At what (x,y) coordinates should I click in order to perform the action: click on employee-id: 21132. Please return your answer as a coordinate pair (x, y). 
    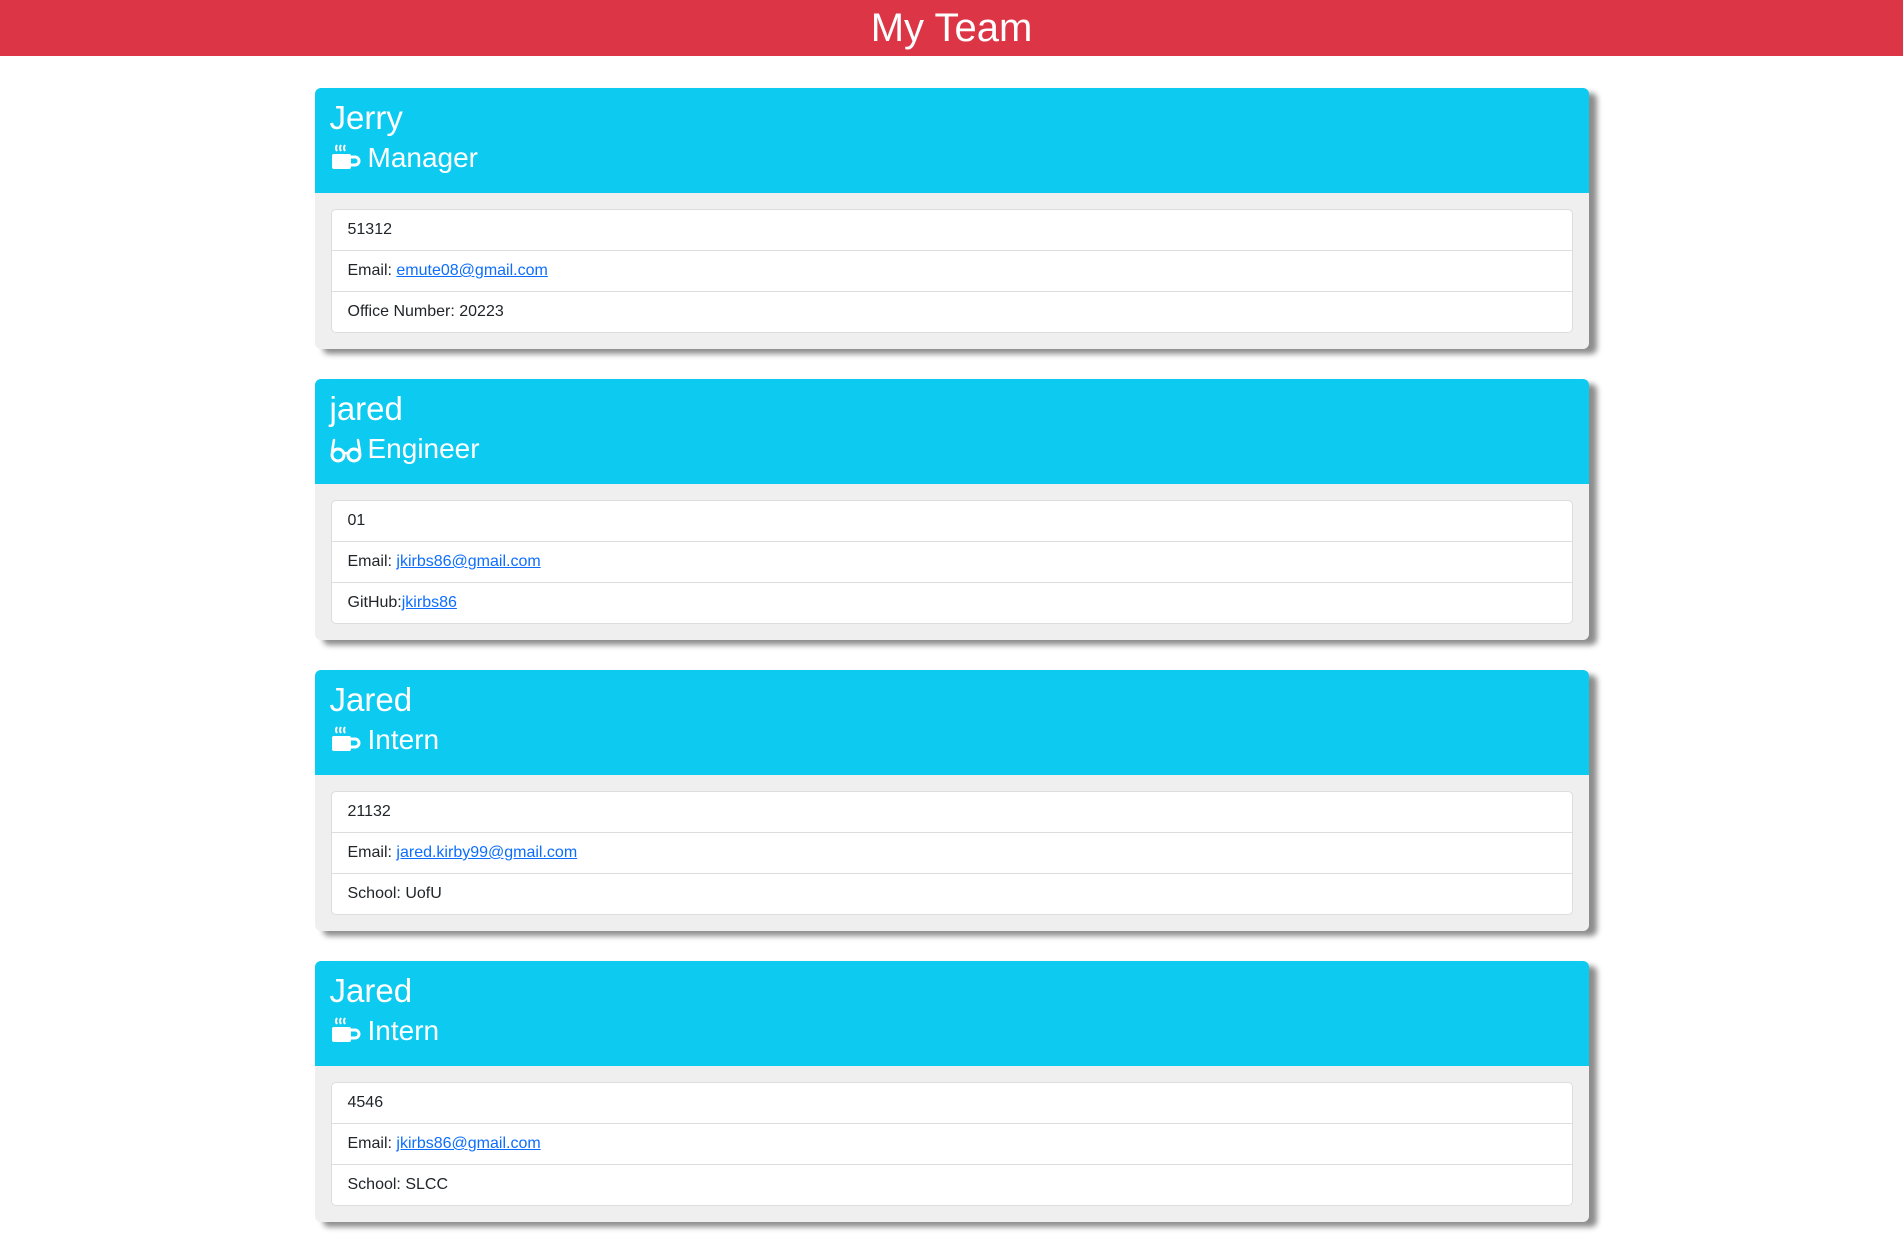
    Looking at the image, I should click on (369, 811).